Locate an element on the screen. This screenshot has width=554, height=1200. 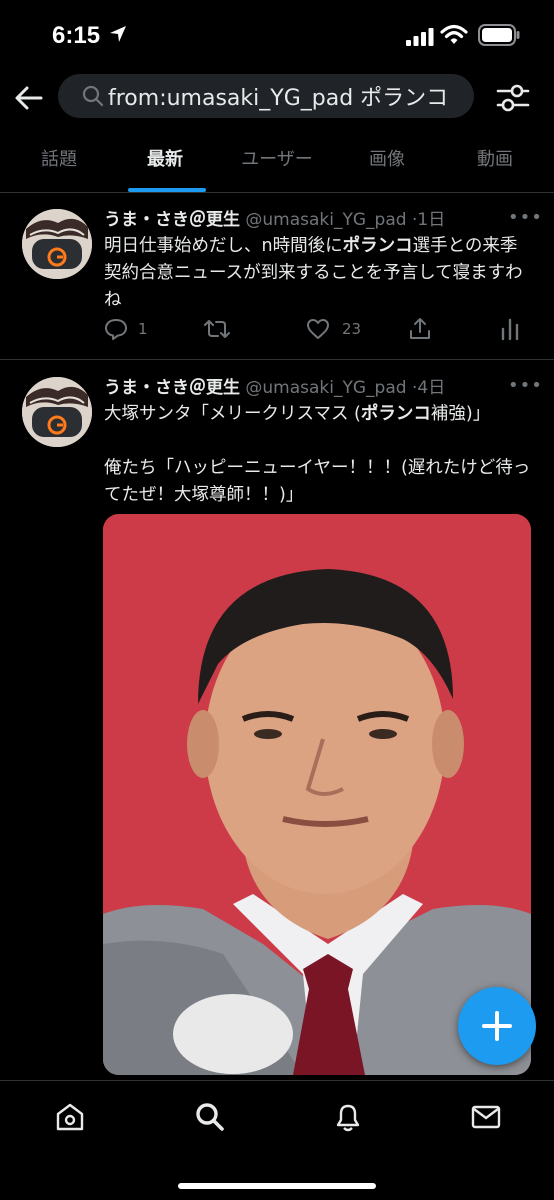
tab-videos: 動画 is located at coordinates (495, 163).